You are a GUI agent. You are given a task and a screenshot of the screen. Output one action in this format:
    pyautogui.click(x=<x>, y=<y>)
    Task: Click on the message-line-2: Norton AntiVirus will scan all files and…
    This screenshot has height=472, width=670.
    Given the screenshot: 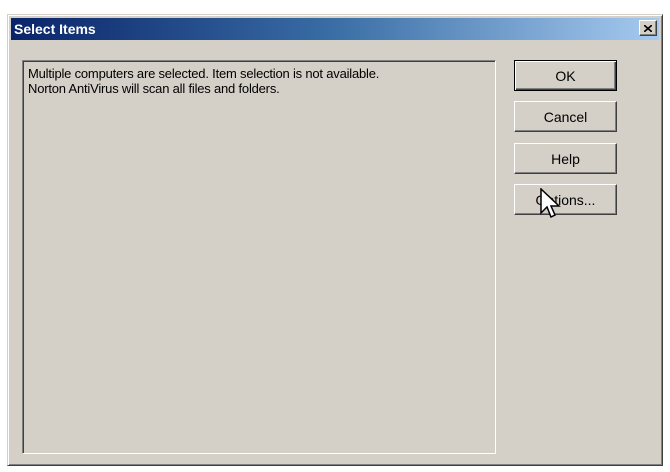 What is the action you would take?
    pyautogui.click(x=154, y=88)
    